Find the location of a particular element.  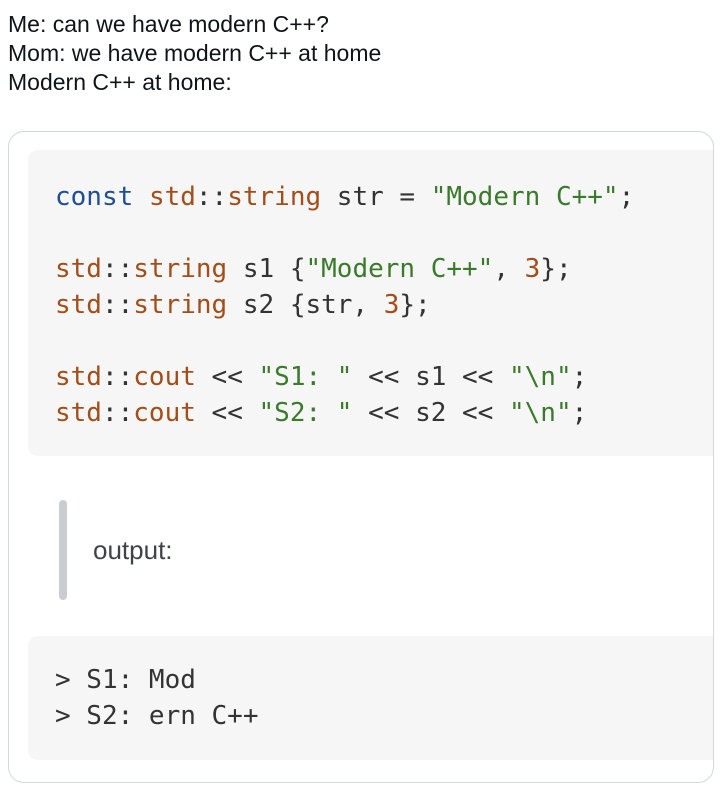

code-line: std::cout << "S1: " << s1 << "\n"; is located at coordinates (344, 377).